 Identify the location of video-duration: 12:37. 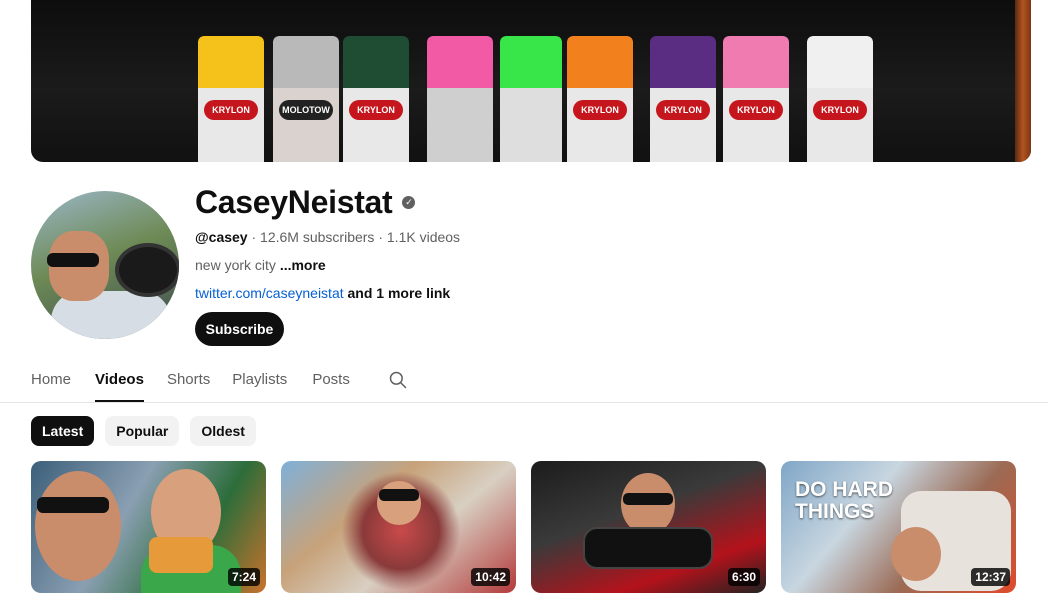
(990, 577).